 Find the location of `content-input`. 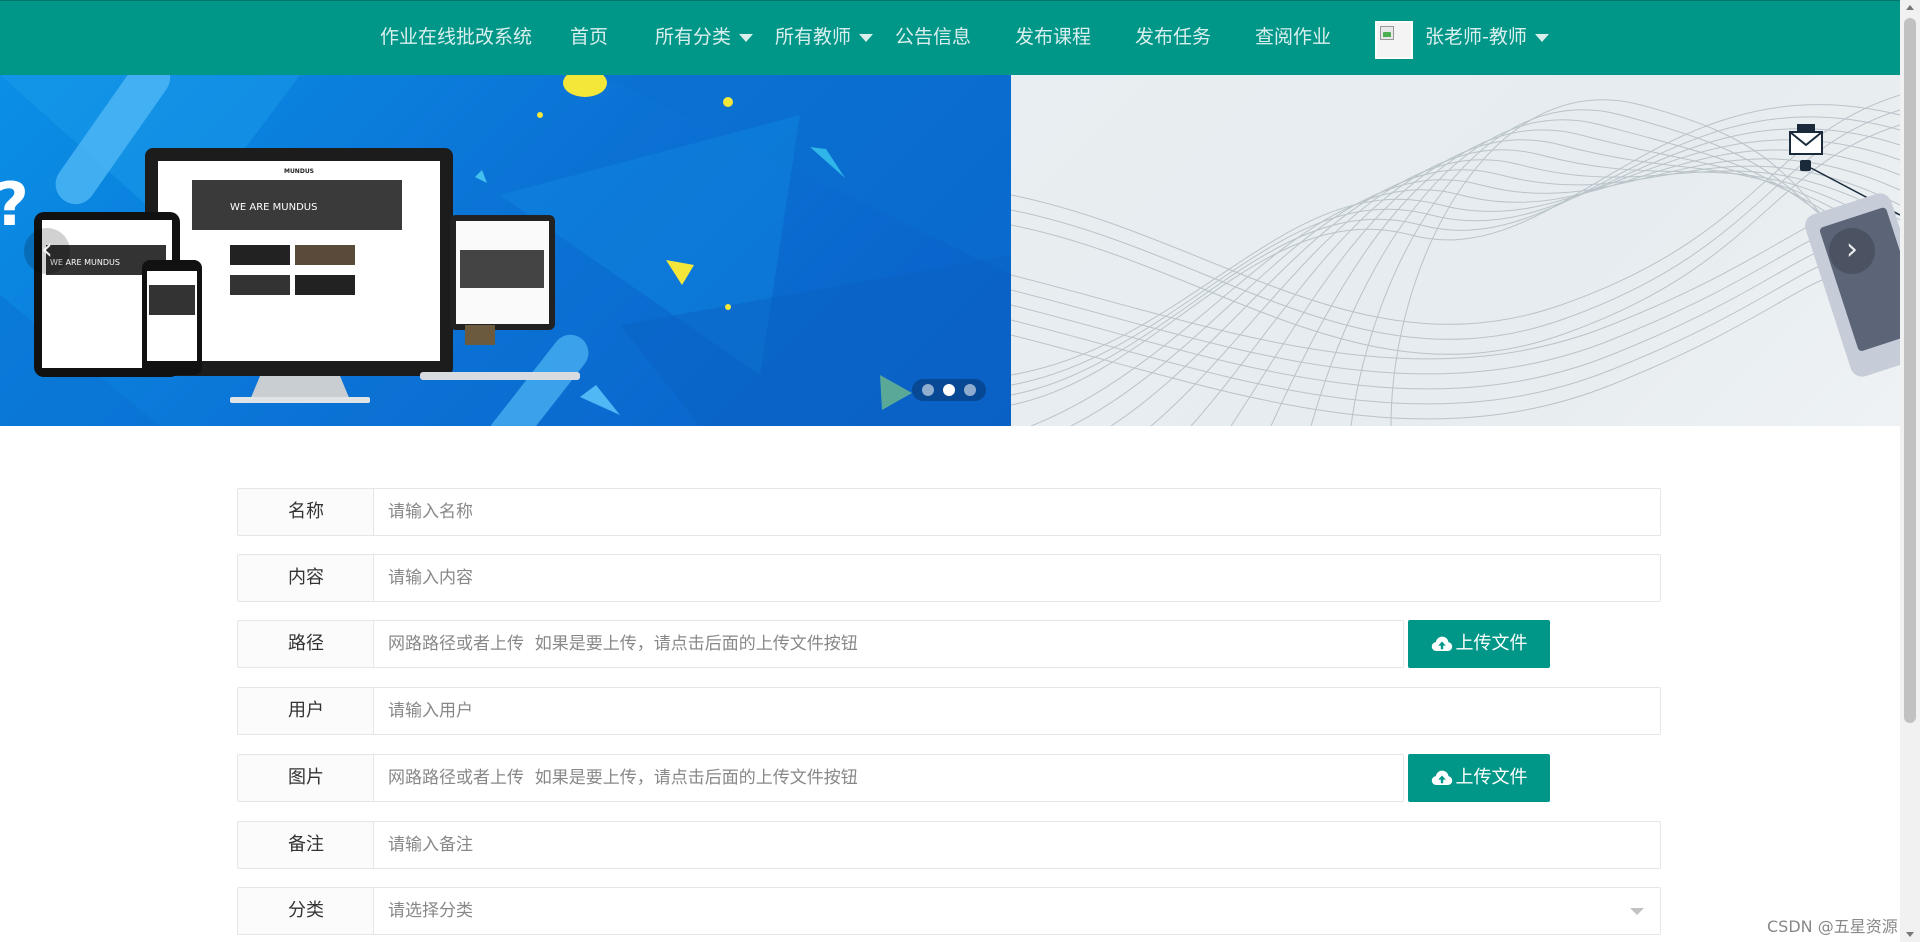

content-input is located at coordinates (1017, 578).